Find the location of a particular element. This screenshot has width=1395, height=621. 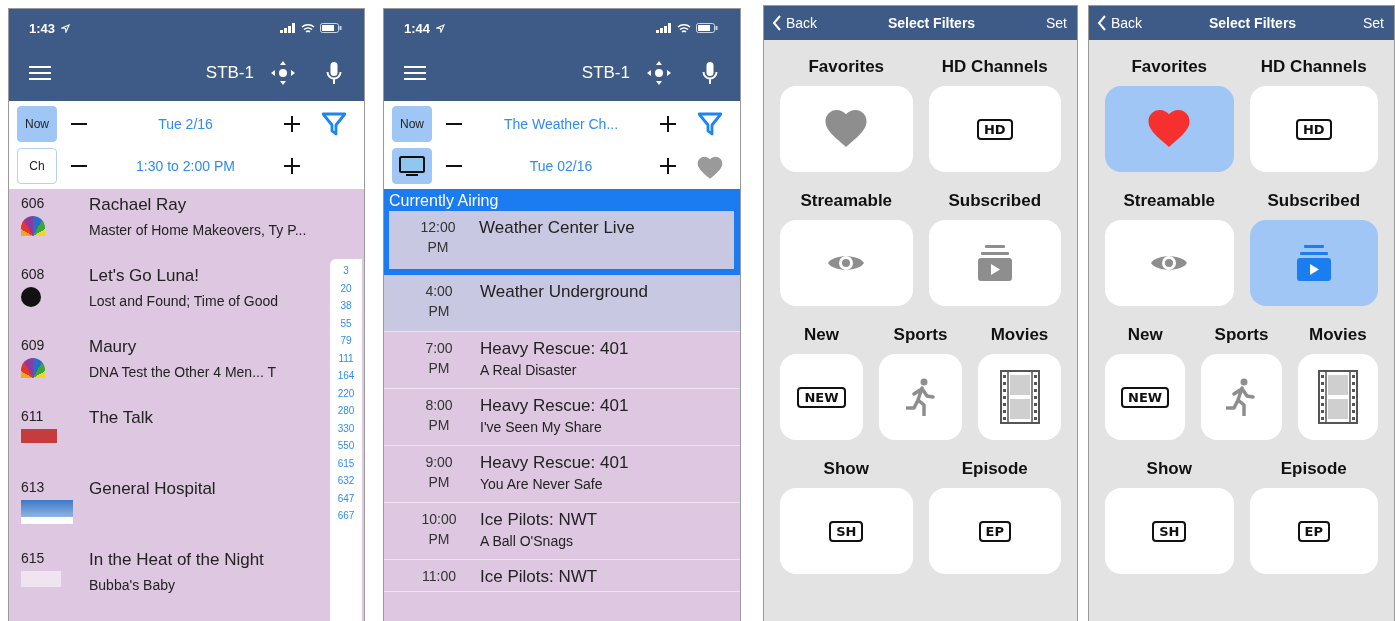

battery-icon is located at coordinates (707, 28).